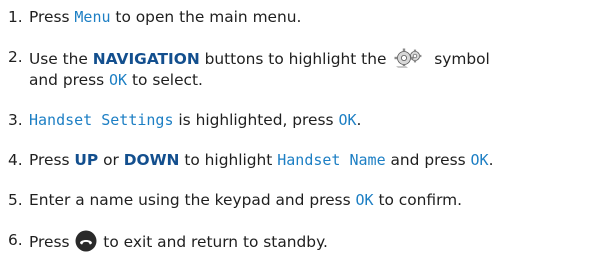  Describe the element at coordinates (15, 200) in the screenshot. I see `step-number: 5.` at that location.